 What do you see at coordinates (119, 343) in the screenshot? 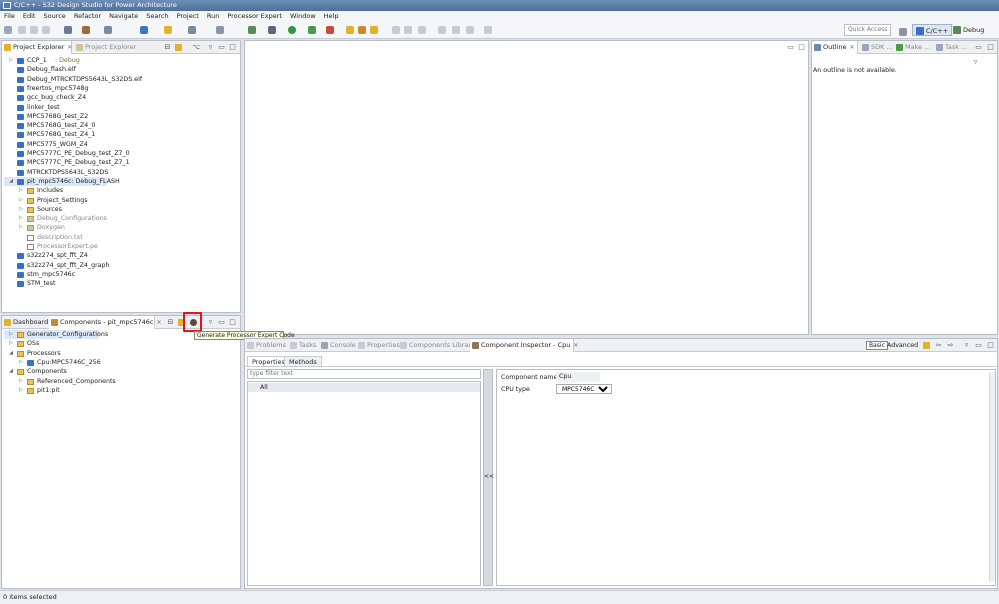
I see `component-tree-item: ▷ OSs` at bounding box center [119, 343].